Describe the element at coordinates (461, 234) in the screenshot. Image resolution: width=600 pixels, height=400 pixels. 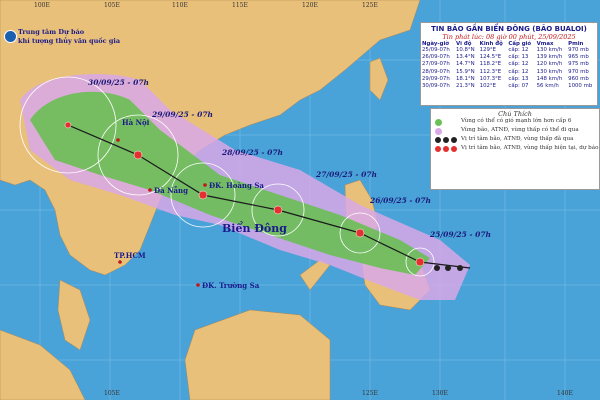
I see `track-label-0925: 25/09/25 - 07h` at that location.